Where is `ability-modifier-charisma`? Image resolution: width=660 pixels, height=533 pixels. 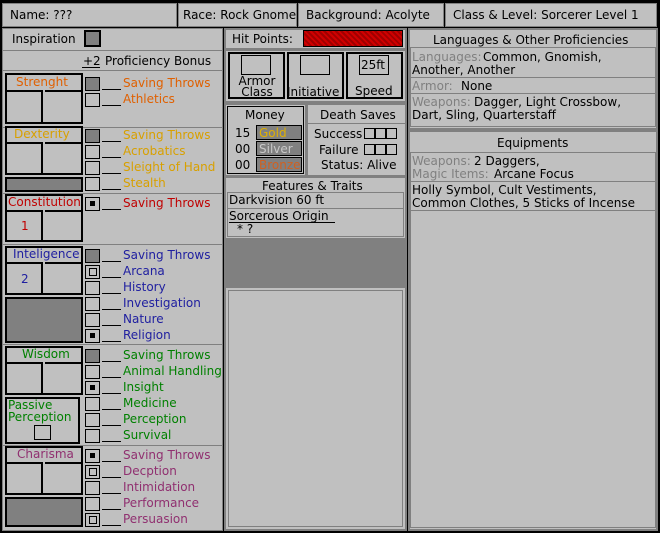
ability-modifier-charisma is located at coordinates (63, 477).